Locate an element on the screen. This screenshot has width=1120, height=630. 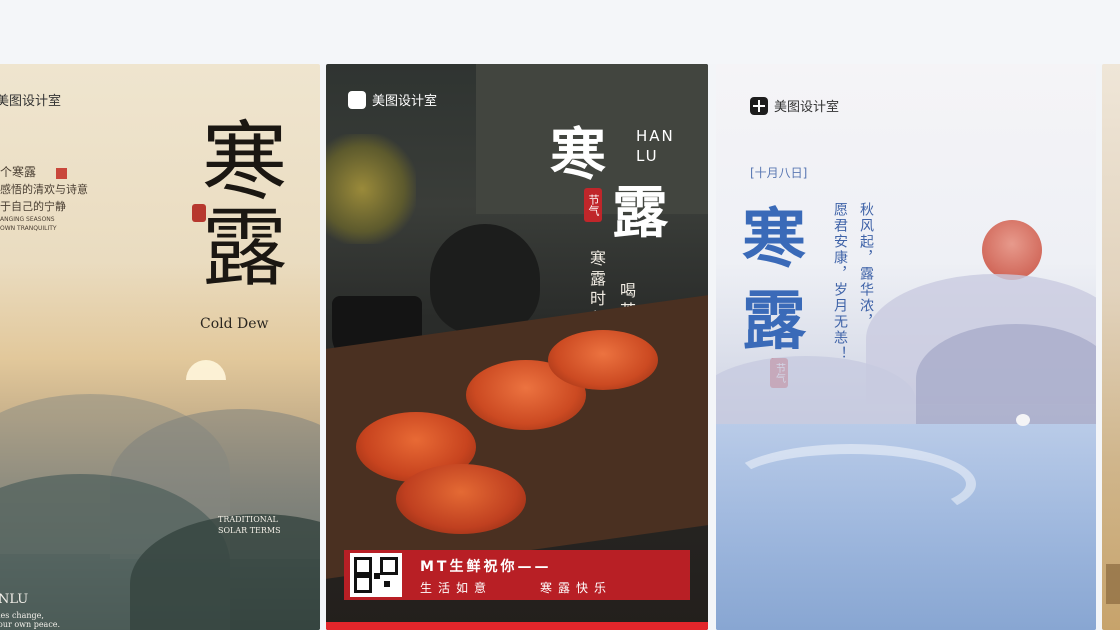
subtitle-en: Cold Dew is located at coordinates (234, 324).